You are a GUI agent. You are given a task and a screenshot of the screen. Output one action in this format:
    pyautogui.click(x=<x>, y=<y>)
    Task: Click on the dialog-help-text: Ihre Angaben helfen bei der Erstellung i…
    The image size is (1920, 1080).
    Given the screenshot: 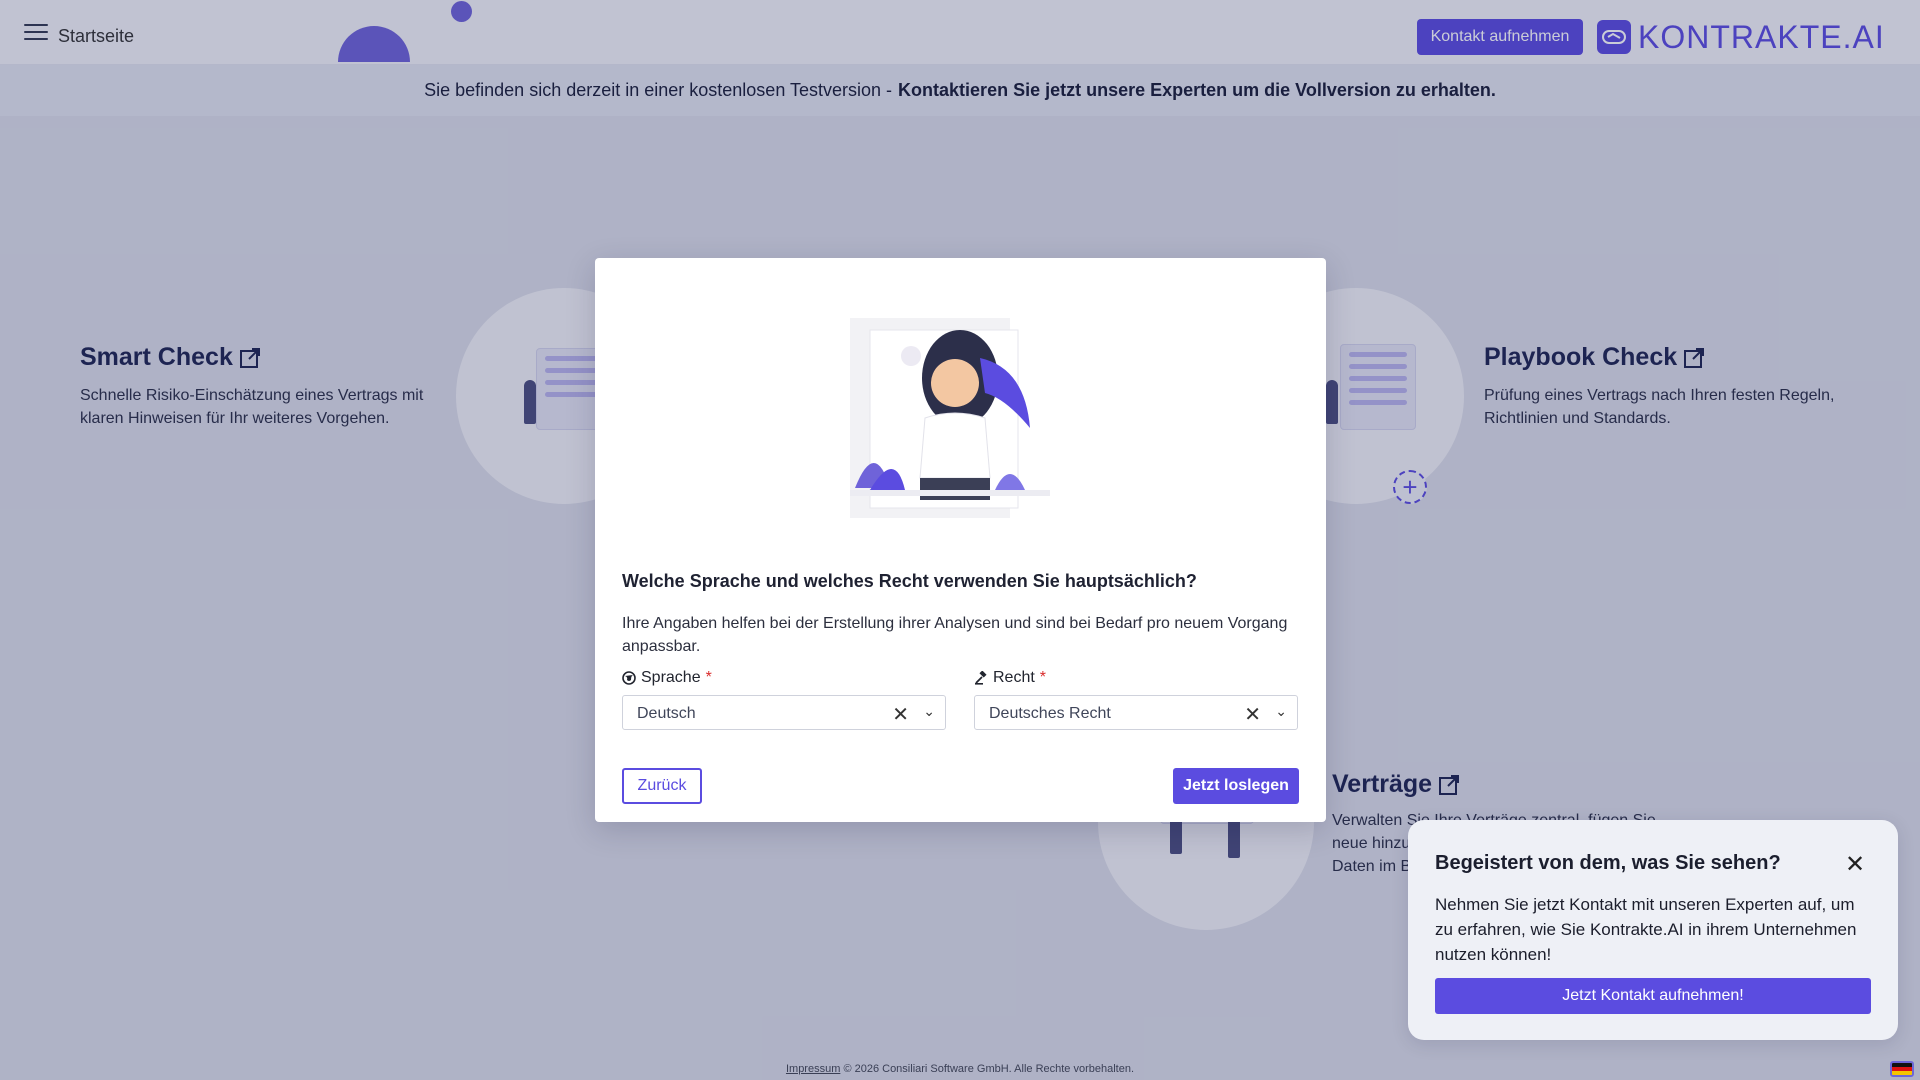 What is the action you would take?
    pyautogui.click(x=955, y=635)
    